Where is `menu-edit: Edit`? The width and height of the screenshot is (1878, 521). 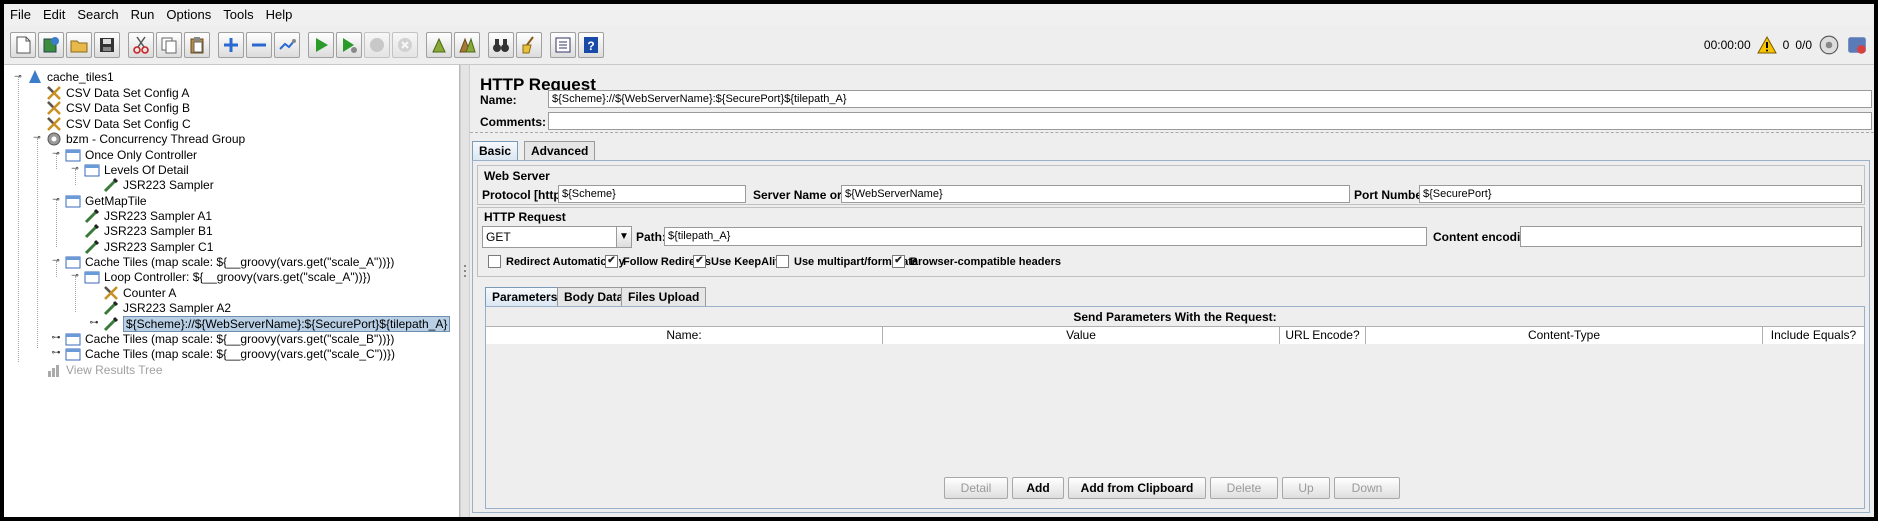
menu-edit: Edit is located at coordinates (54, 15).